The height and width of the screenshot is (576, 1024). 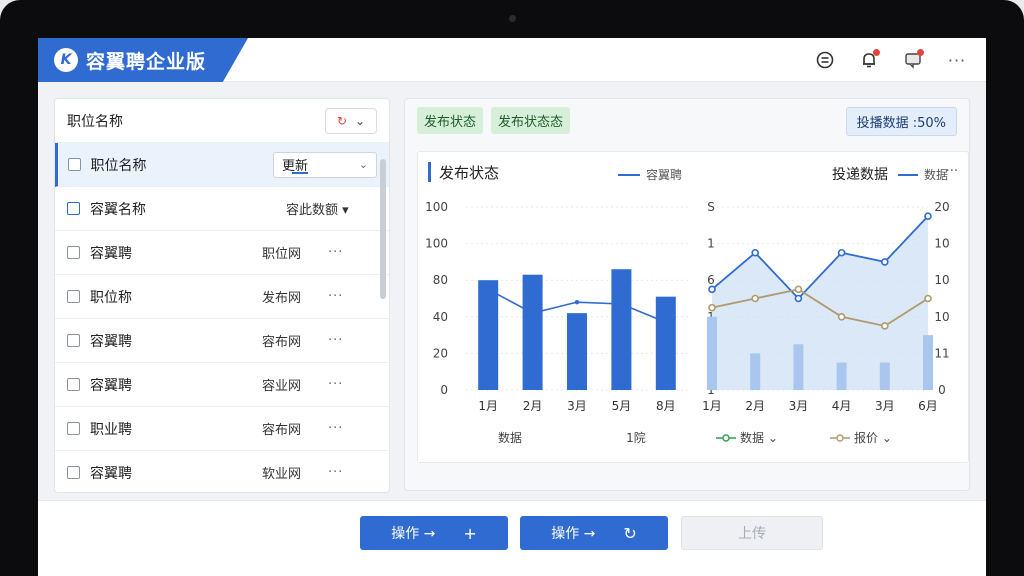 What do you see at coordinates (222, 297) in the screenshot?
I see `list-item: 职位称 发布网 ···` at bounding box center [222, 297].